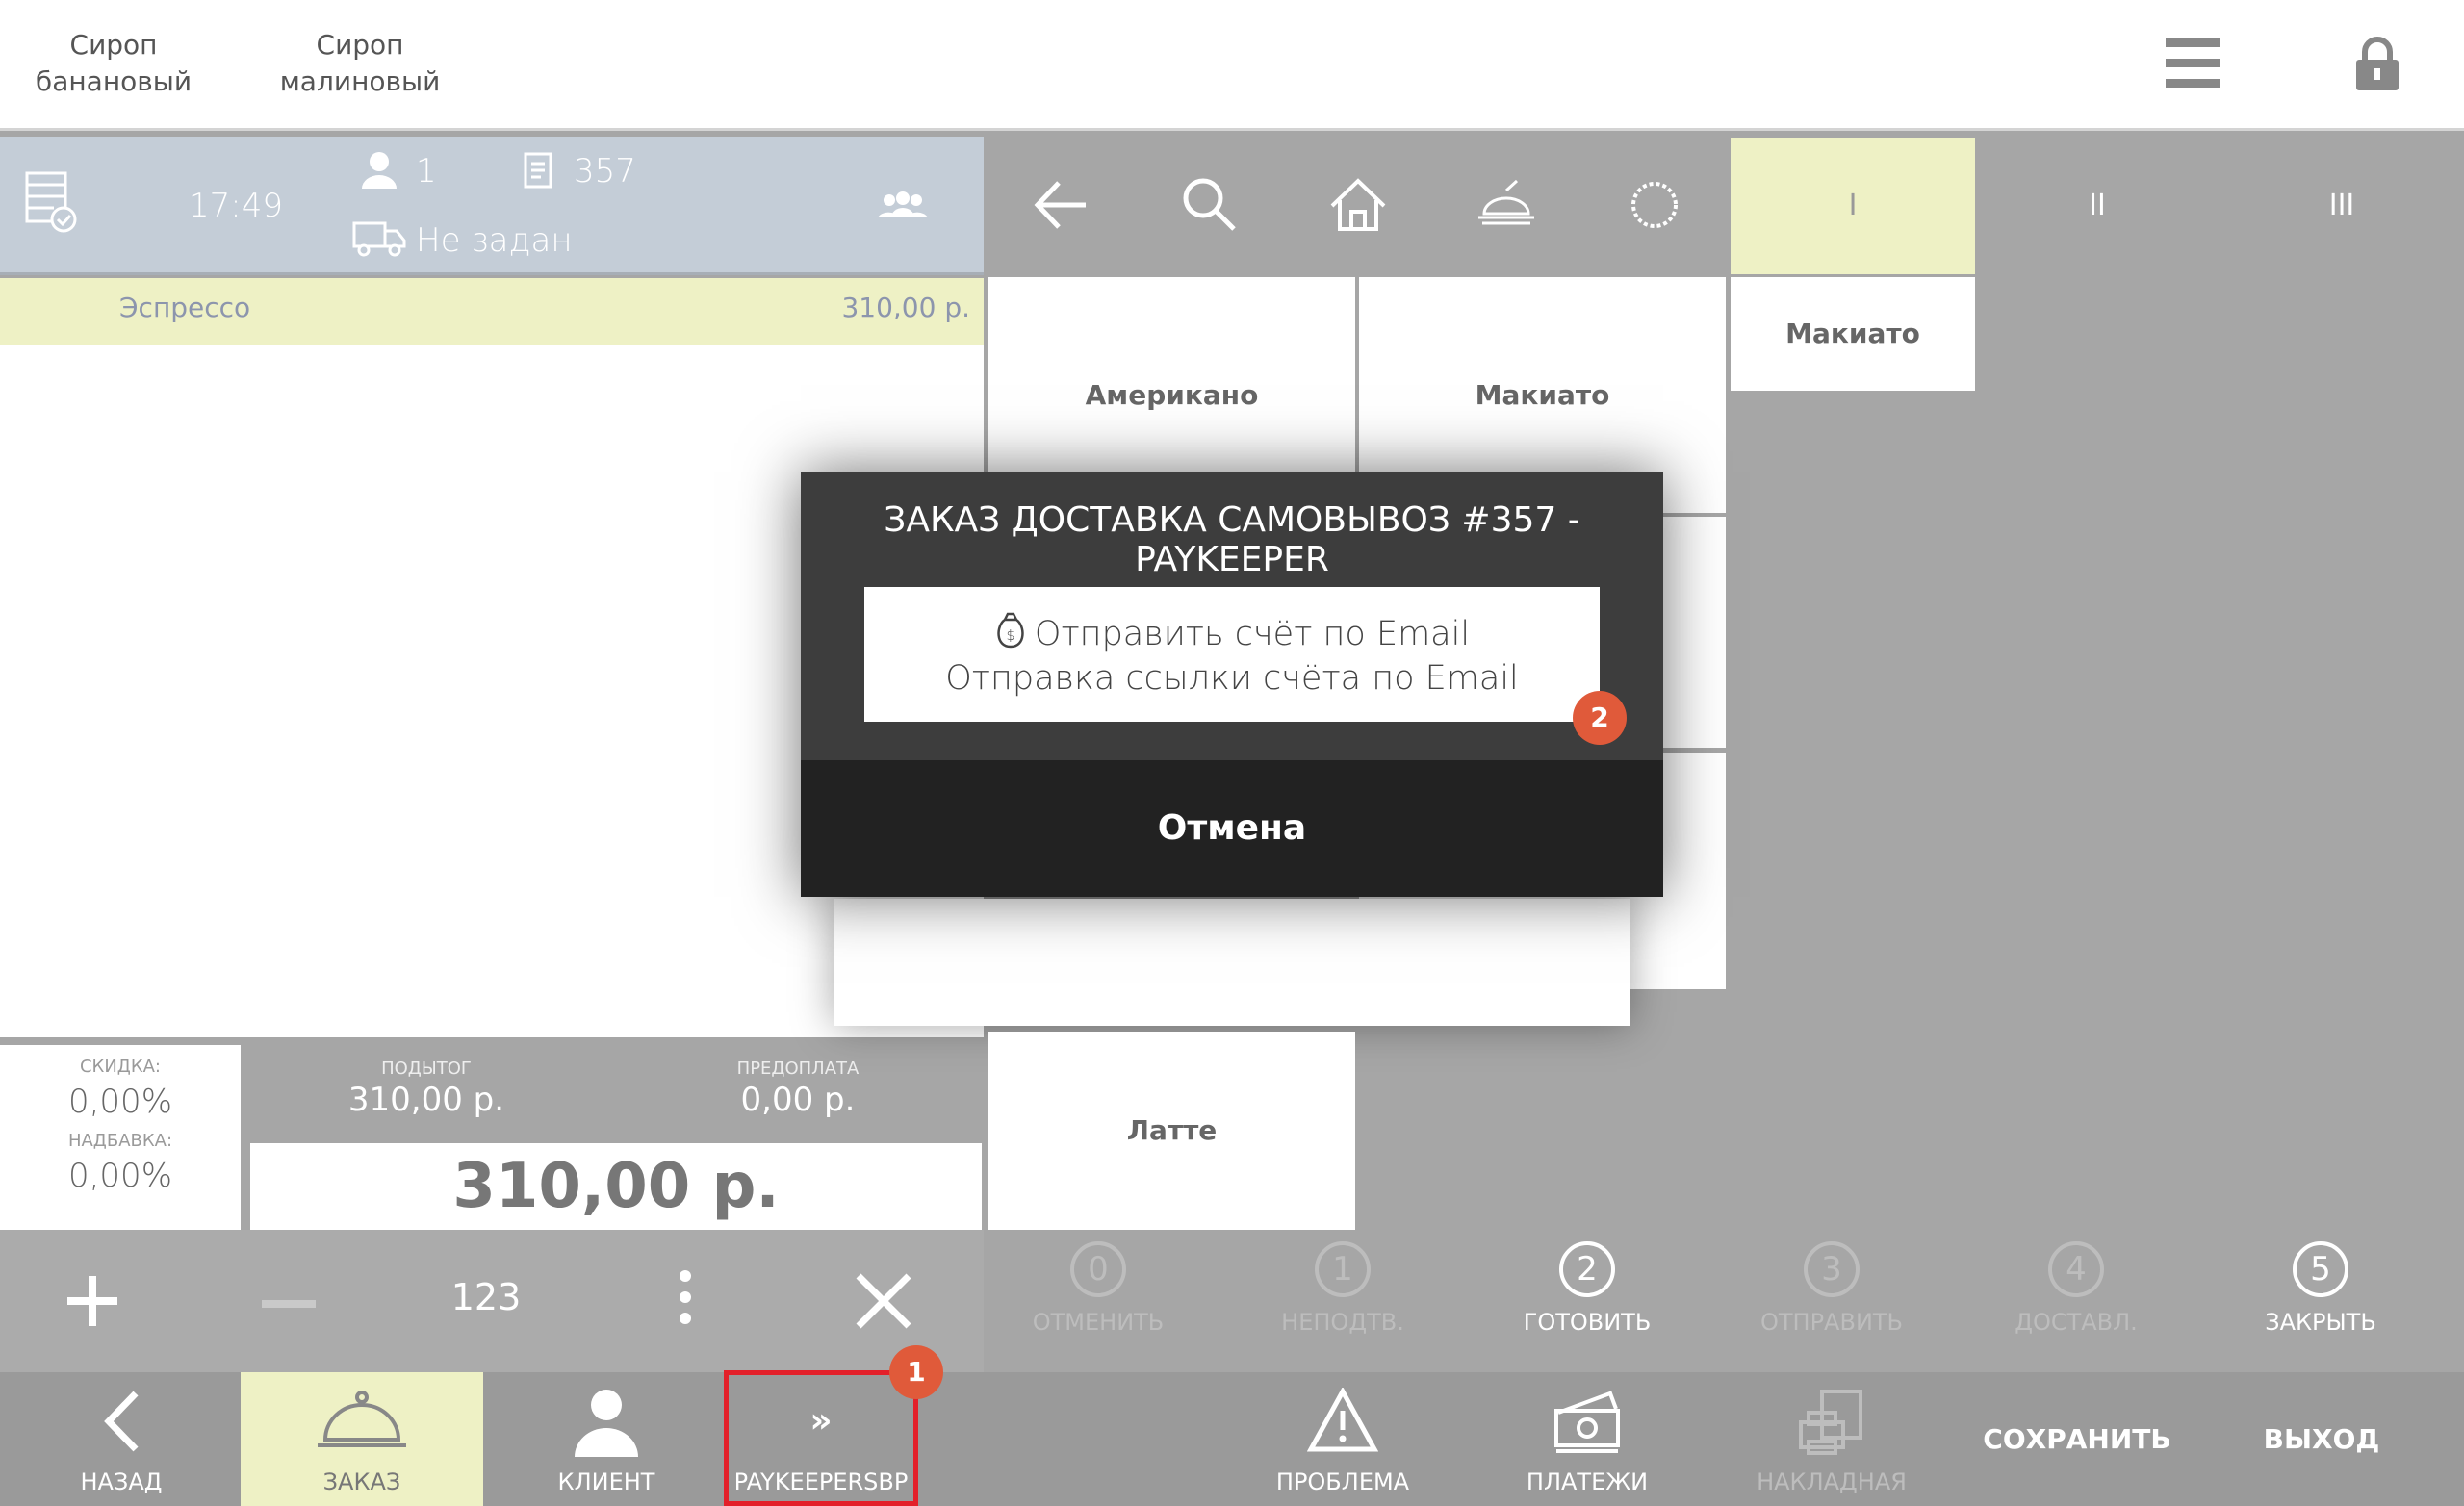 The height and width of the screenshot is (1506, 2464). I want to click on loading-spinner-icon, so click(1654, 205).